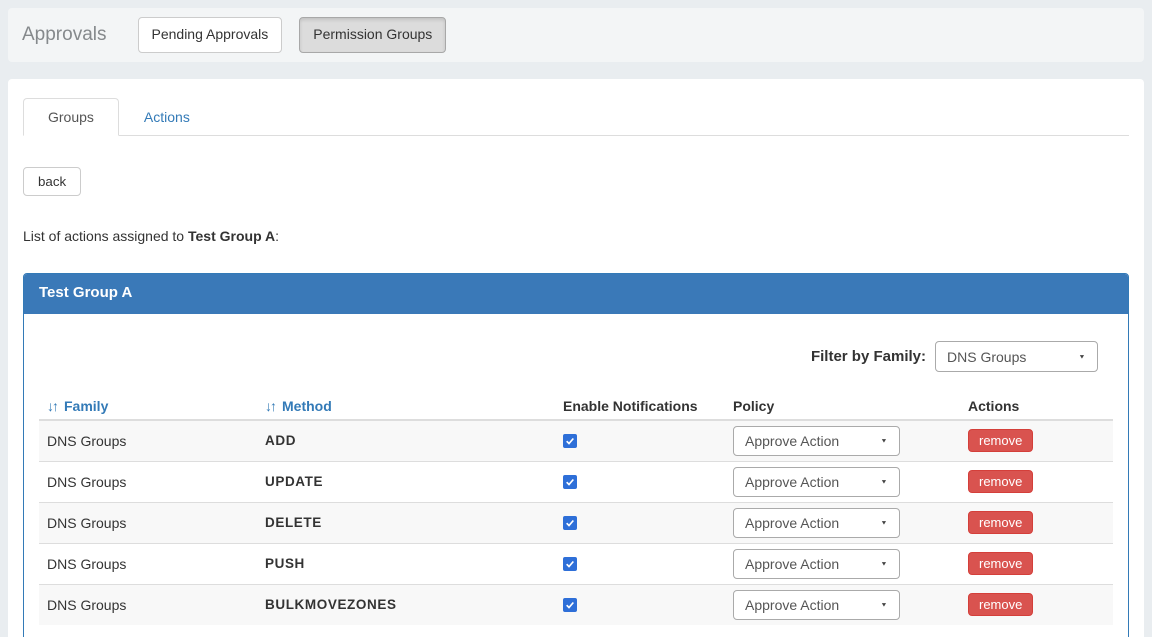 The width and height of the screenshot is (1152, 637). I want to click on family-filter-select-wrap: DNS Groups, so click(1016, 356).